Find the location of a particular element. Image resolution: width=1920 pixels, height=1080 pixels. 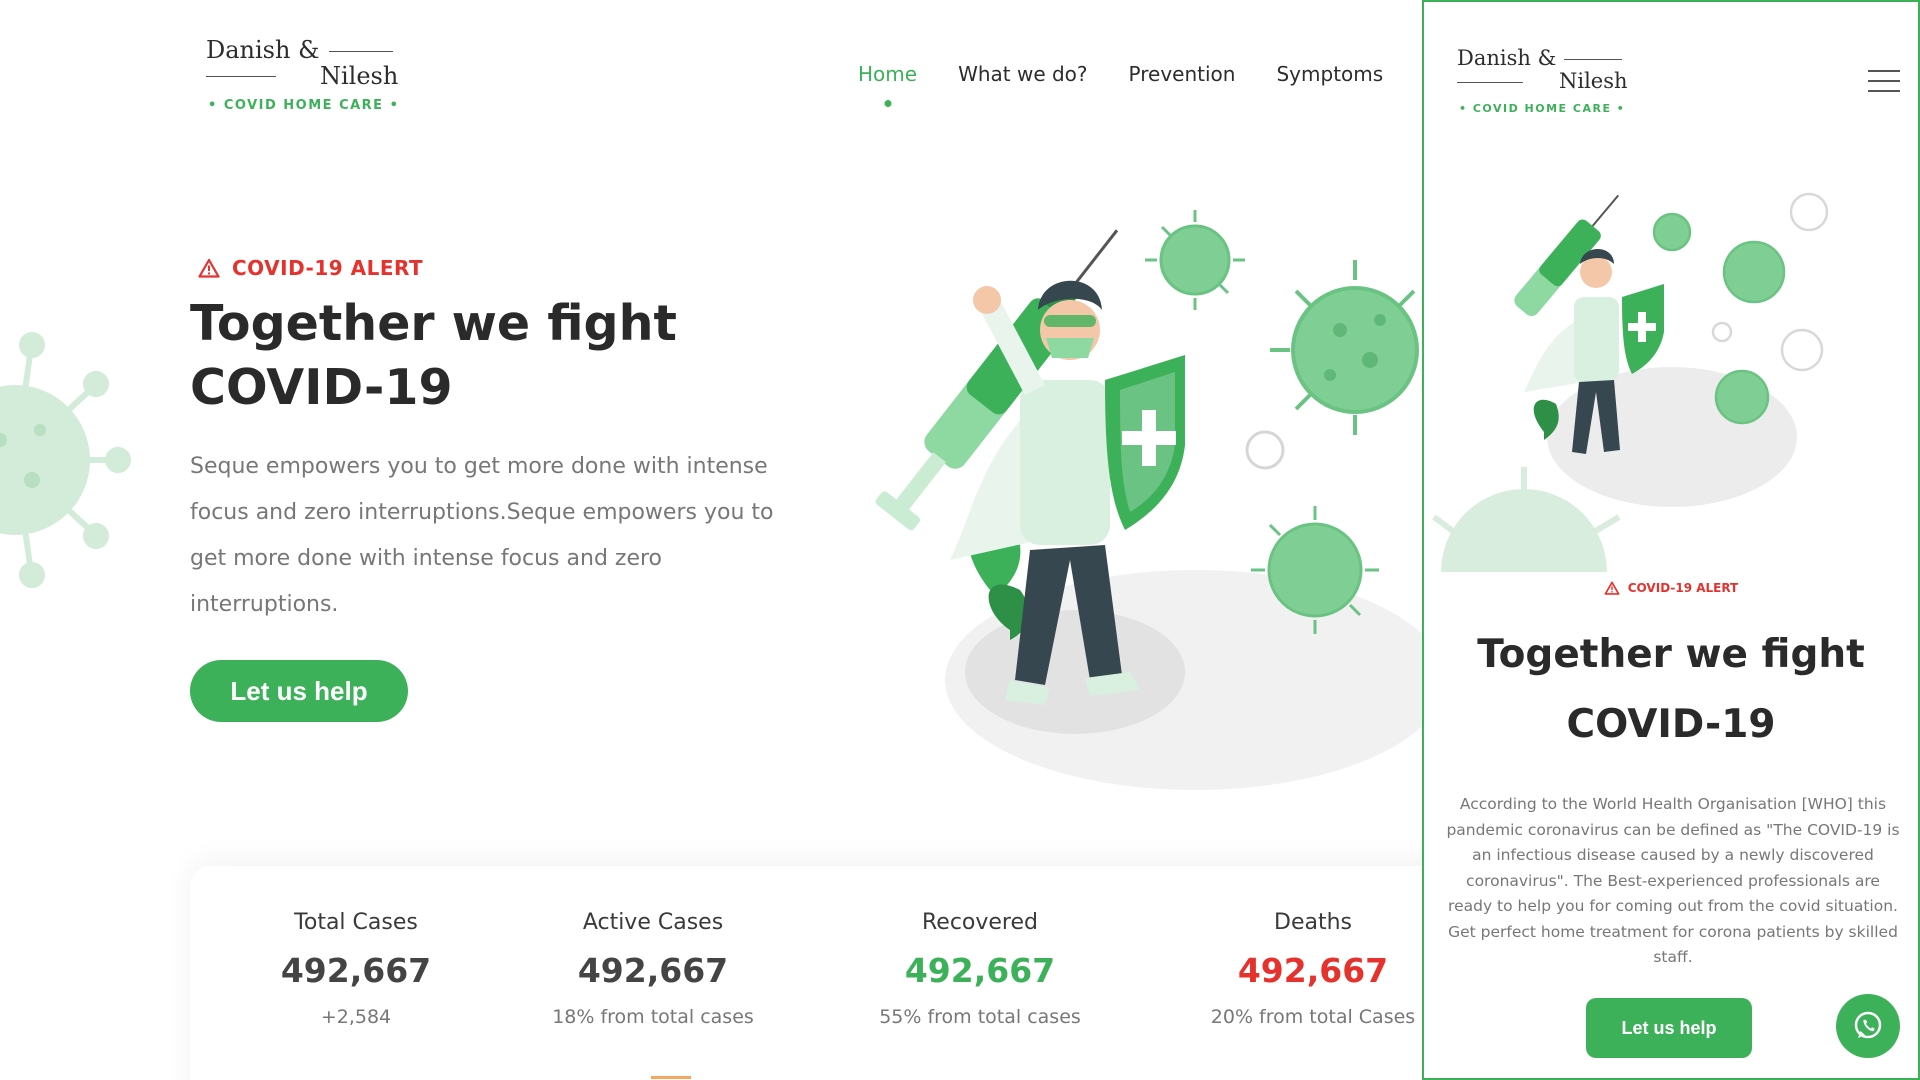

hamburger-menu-icon is located at coordinates (1884, 82).